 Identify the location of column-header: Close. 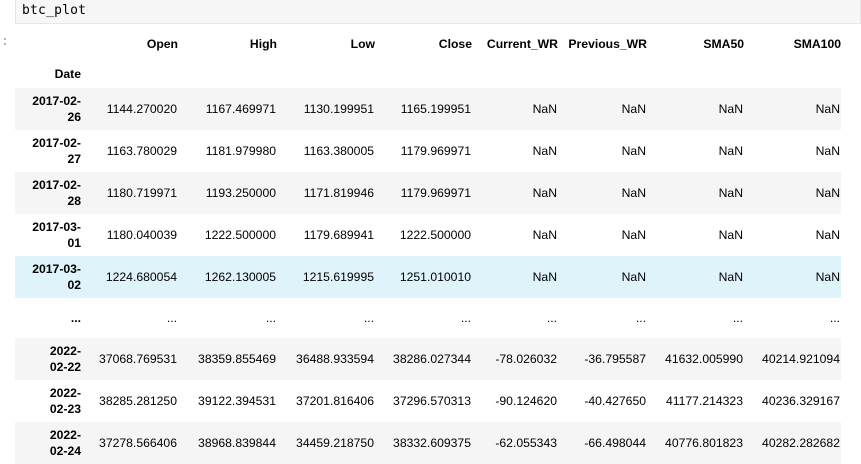
(455, 44).